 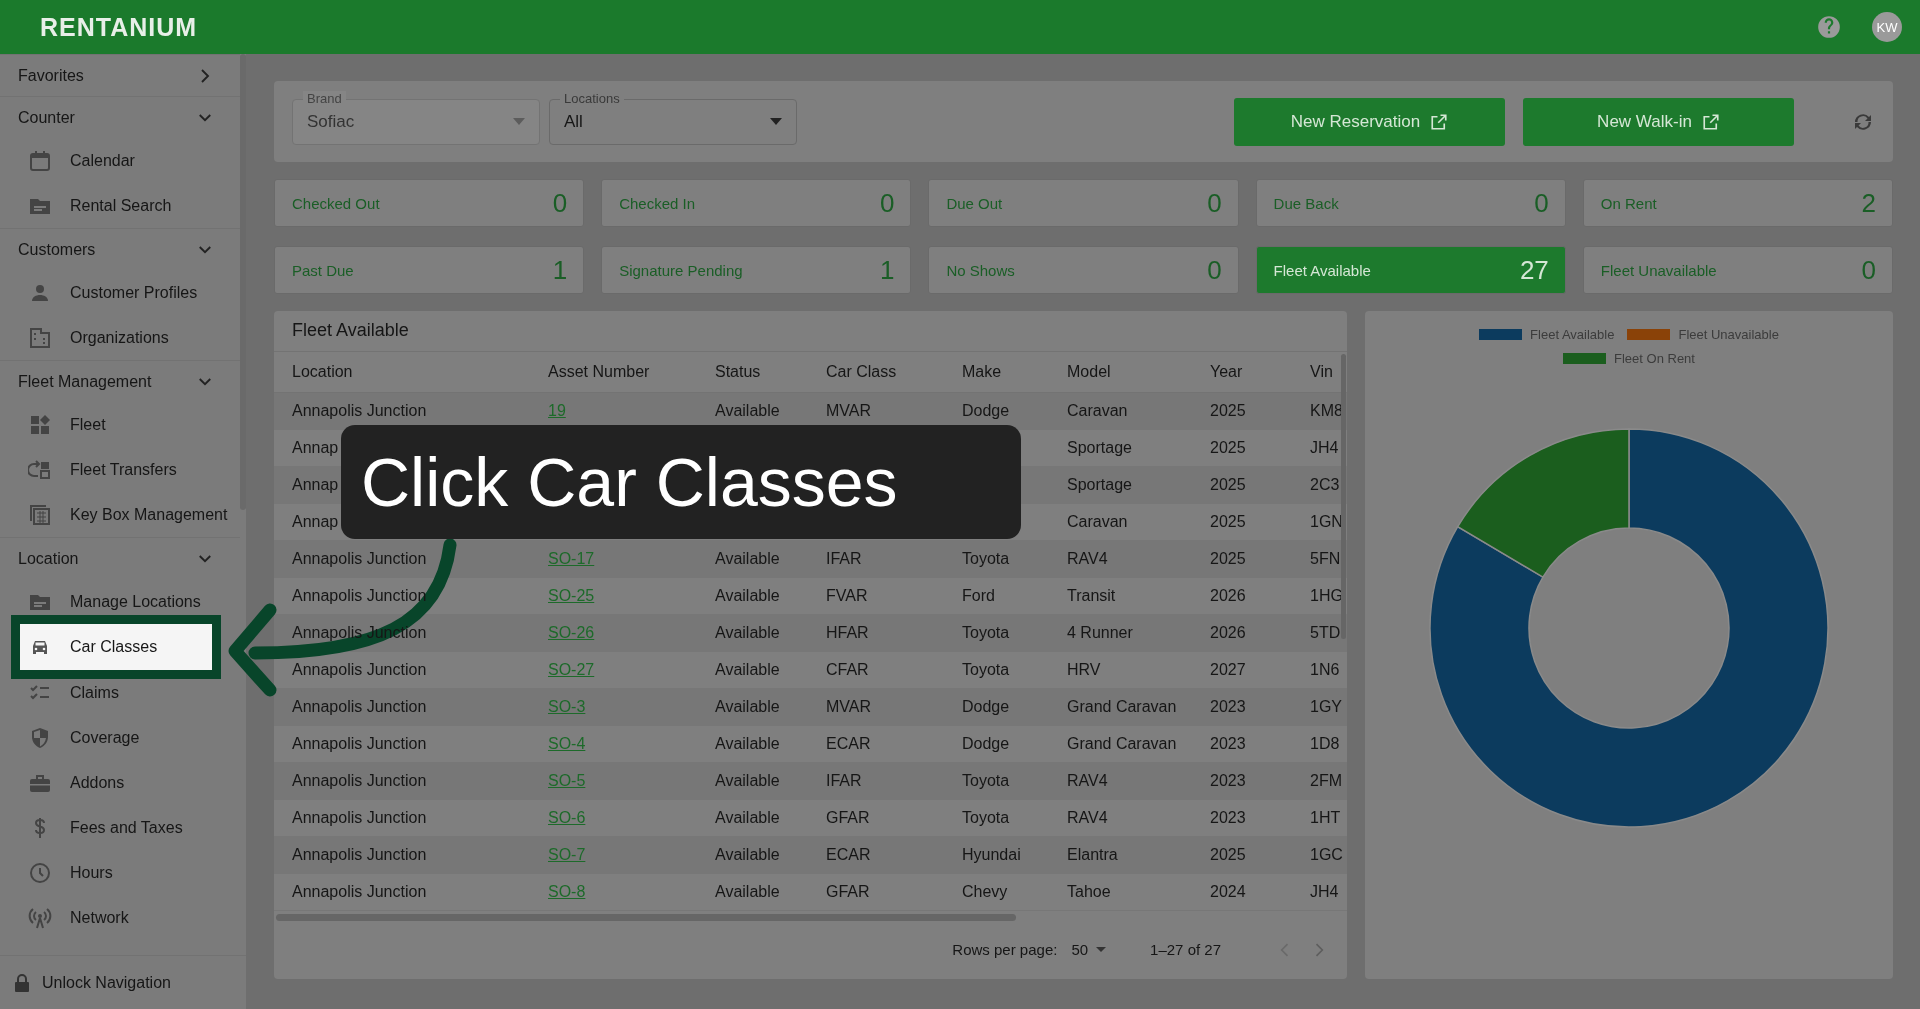 I want to click on stat-value: 2, so click(x=1868, y=203).